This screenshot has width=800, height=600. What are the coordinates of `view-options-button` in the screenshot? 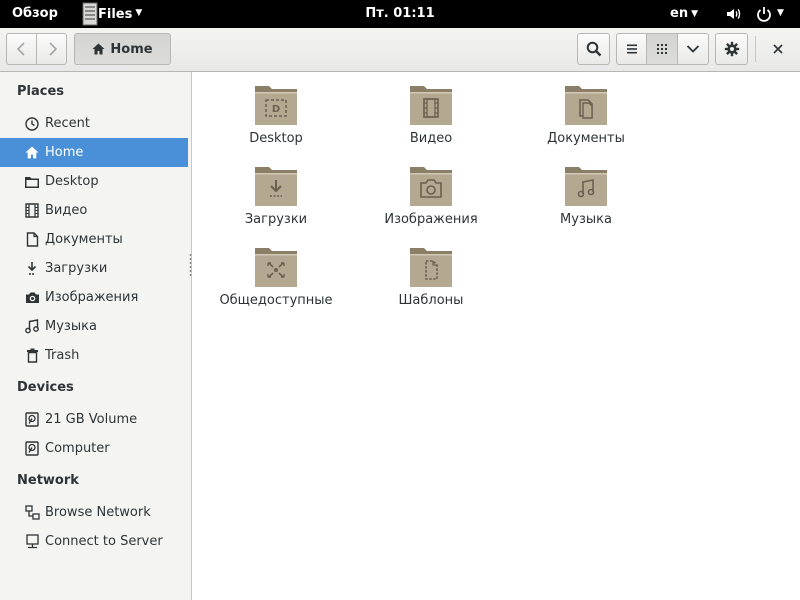 It's located at (693, 49).